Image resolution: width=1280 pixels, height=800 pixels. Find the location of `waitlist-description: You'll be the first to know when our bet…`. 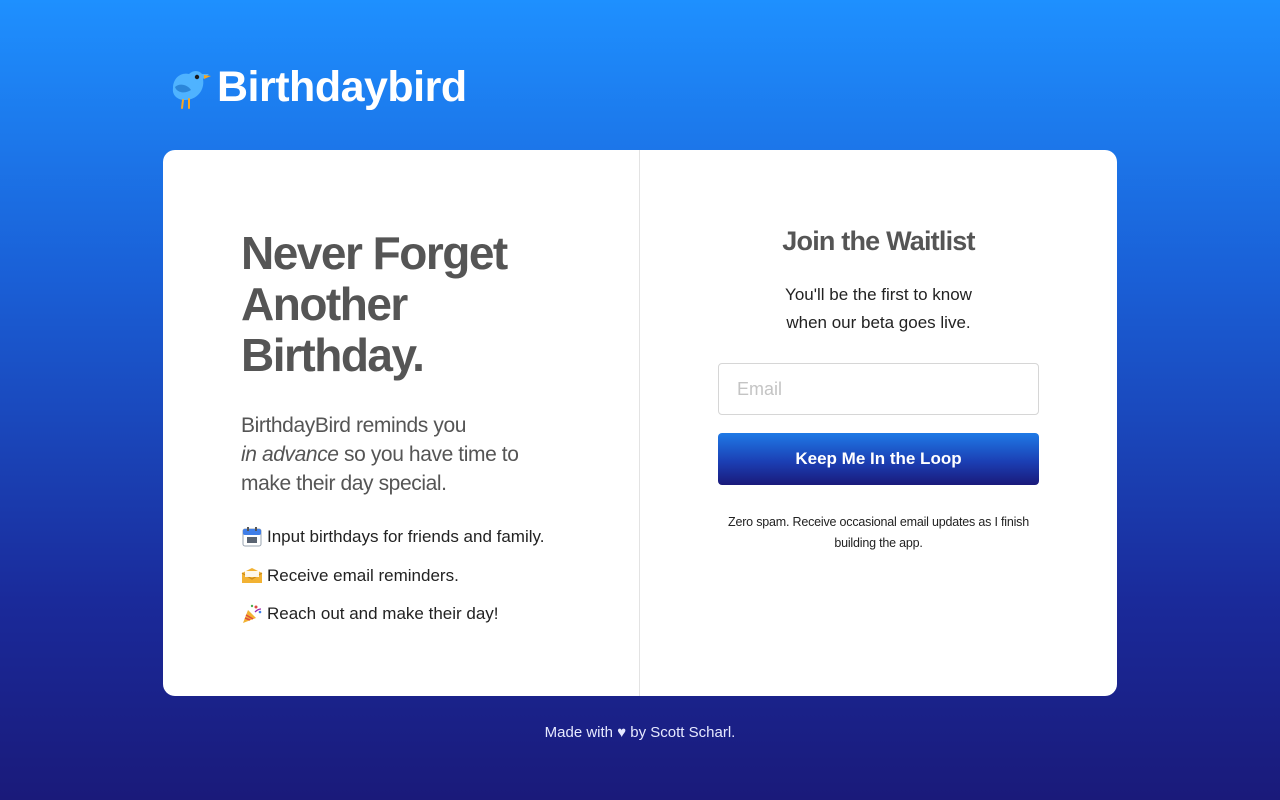

waitlist-description: You'll be the first to know when our bet… is located at coordinates (878, 309).